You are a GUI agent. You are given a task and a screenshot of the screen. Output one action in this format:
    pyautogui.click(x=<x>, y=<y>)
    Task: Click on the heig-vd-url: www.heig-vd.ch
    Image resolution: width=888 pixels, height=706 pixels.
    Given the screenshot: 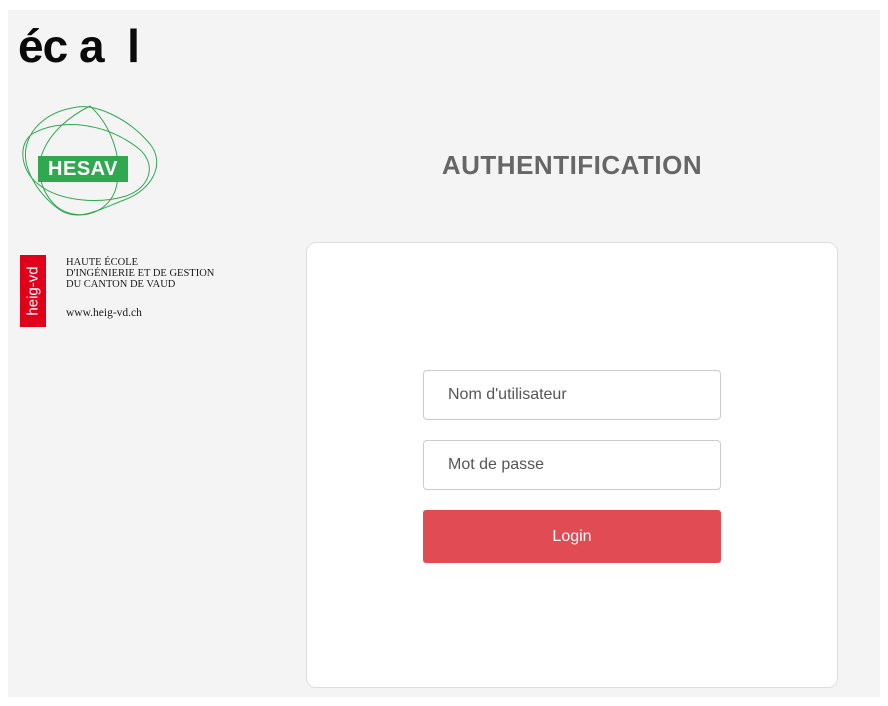 What is the action you would take?
    pyautogui.click(x=104, y=313)
    